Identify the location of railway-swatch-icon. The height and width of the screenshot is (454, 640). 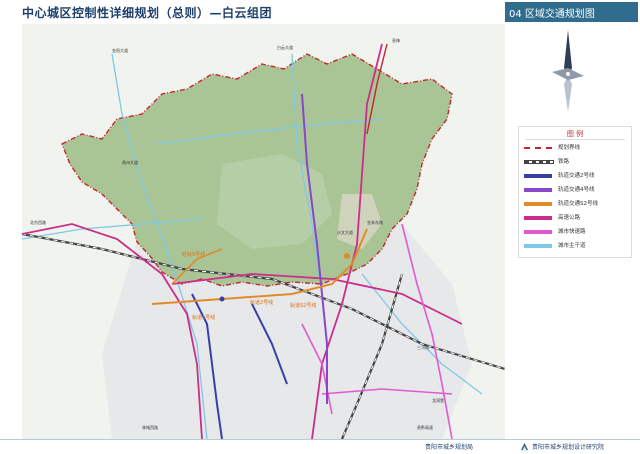
(539, 162).